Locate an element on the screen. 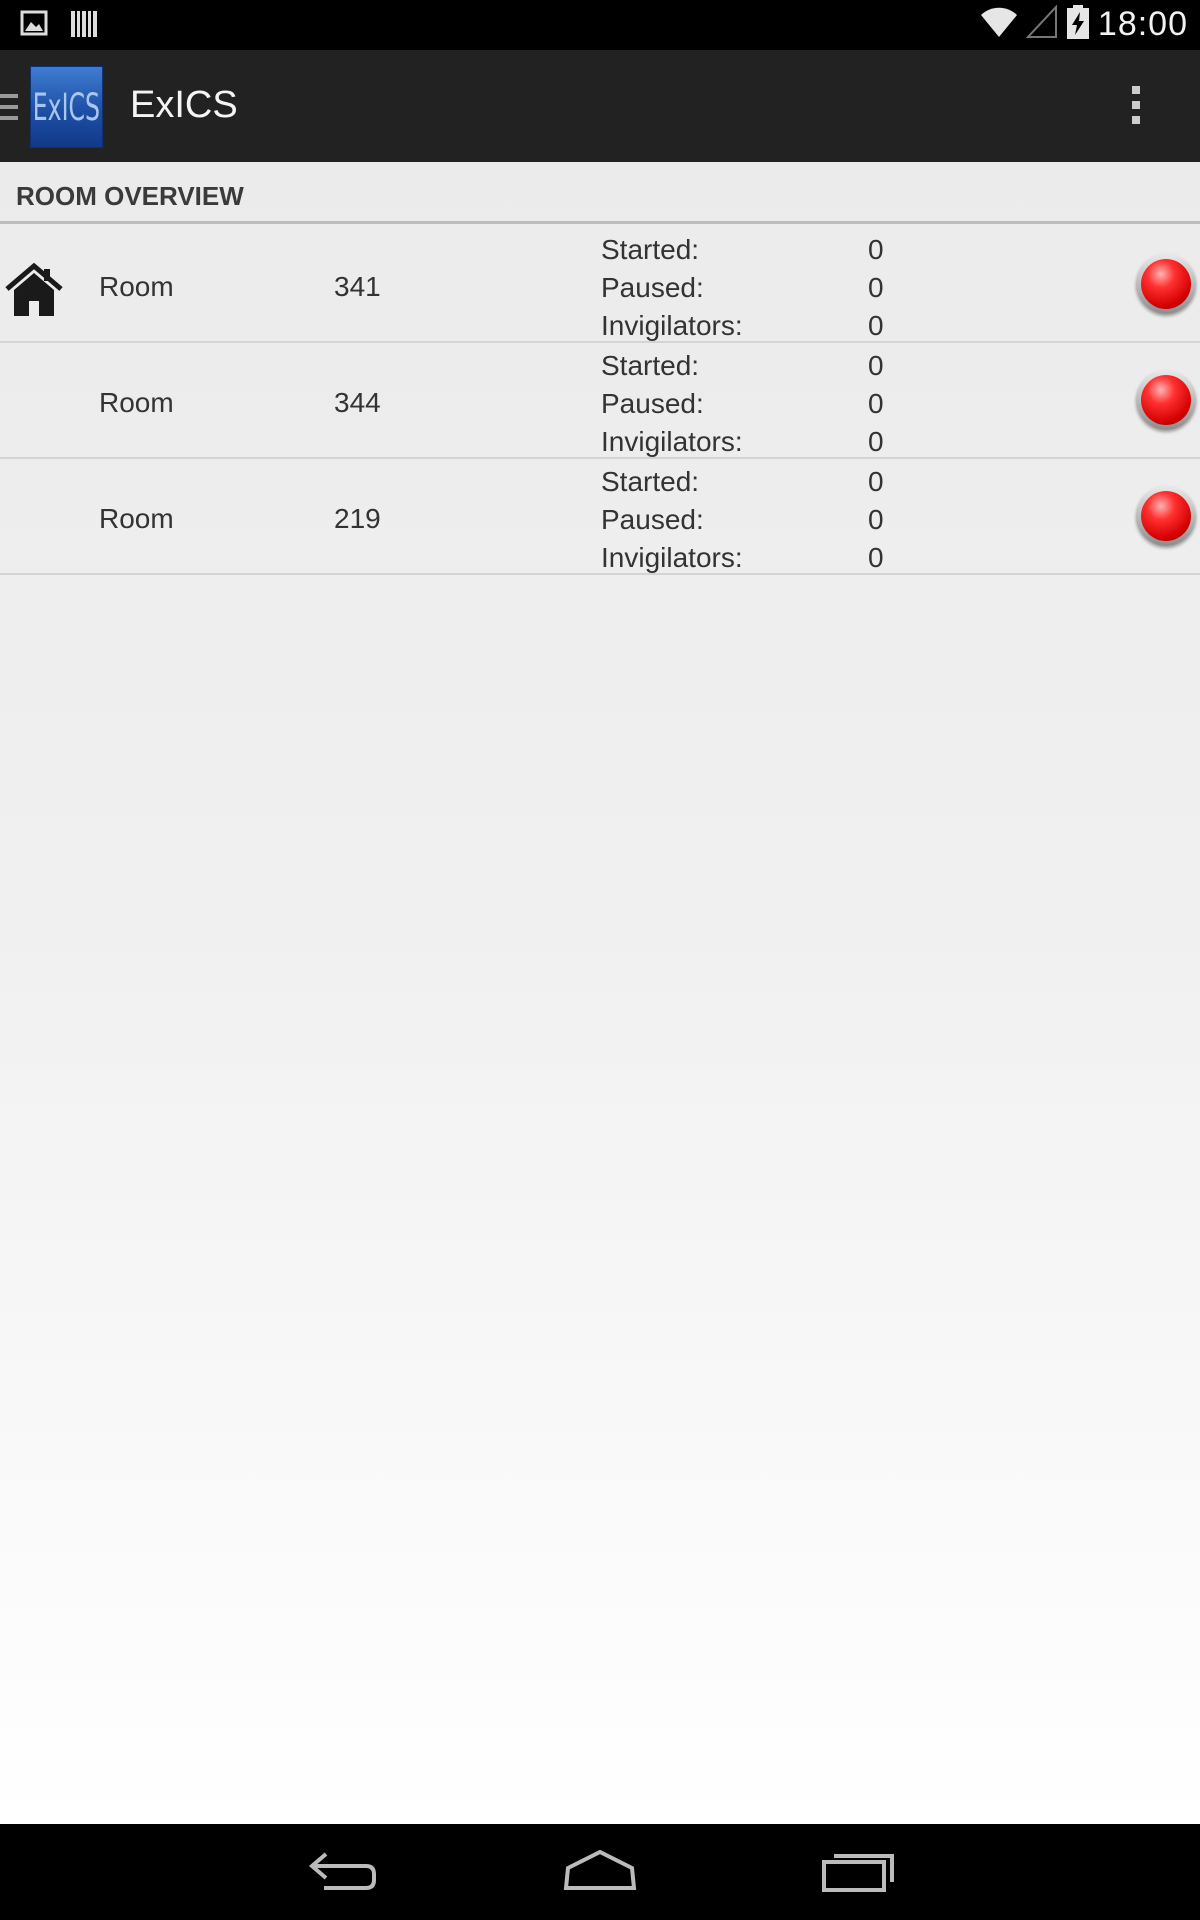 Image resolution: width=1200 pixels, height=1920 pixels. room-number: 219 is located at coordinates (357, 518).